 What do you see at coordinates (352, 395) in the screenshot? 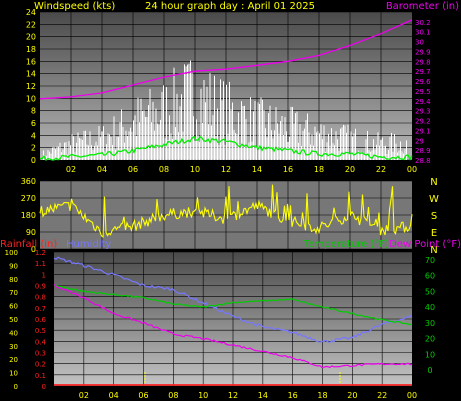
I see `climate-x-tick-label: 20` at bounding box center [352, 395].